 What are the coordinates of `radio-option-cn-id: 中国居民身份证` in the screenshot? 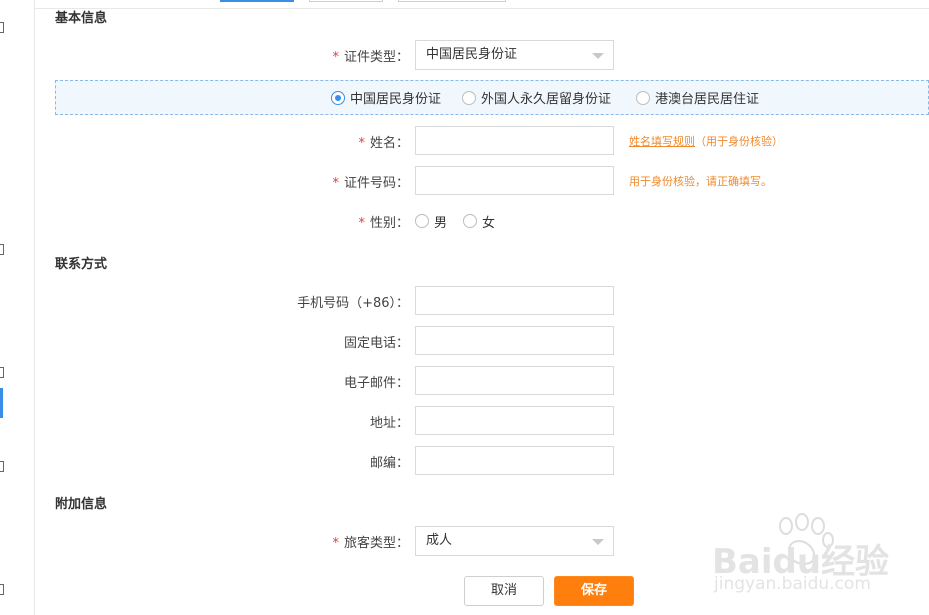 It's located at (386, 97).